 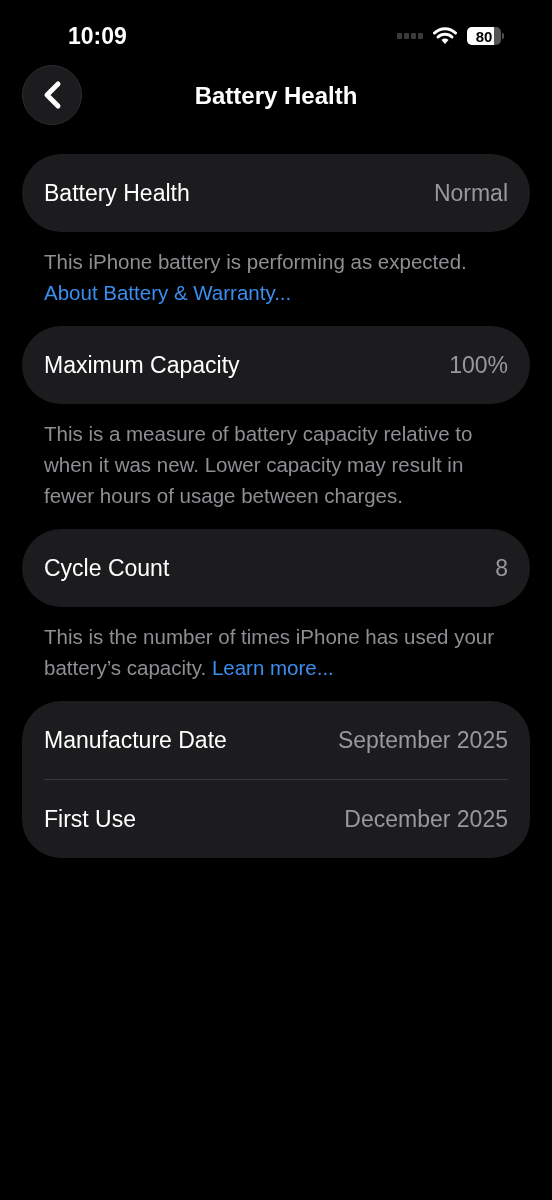 I want to click on row-label: First Use, so click(x=90, y=819).